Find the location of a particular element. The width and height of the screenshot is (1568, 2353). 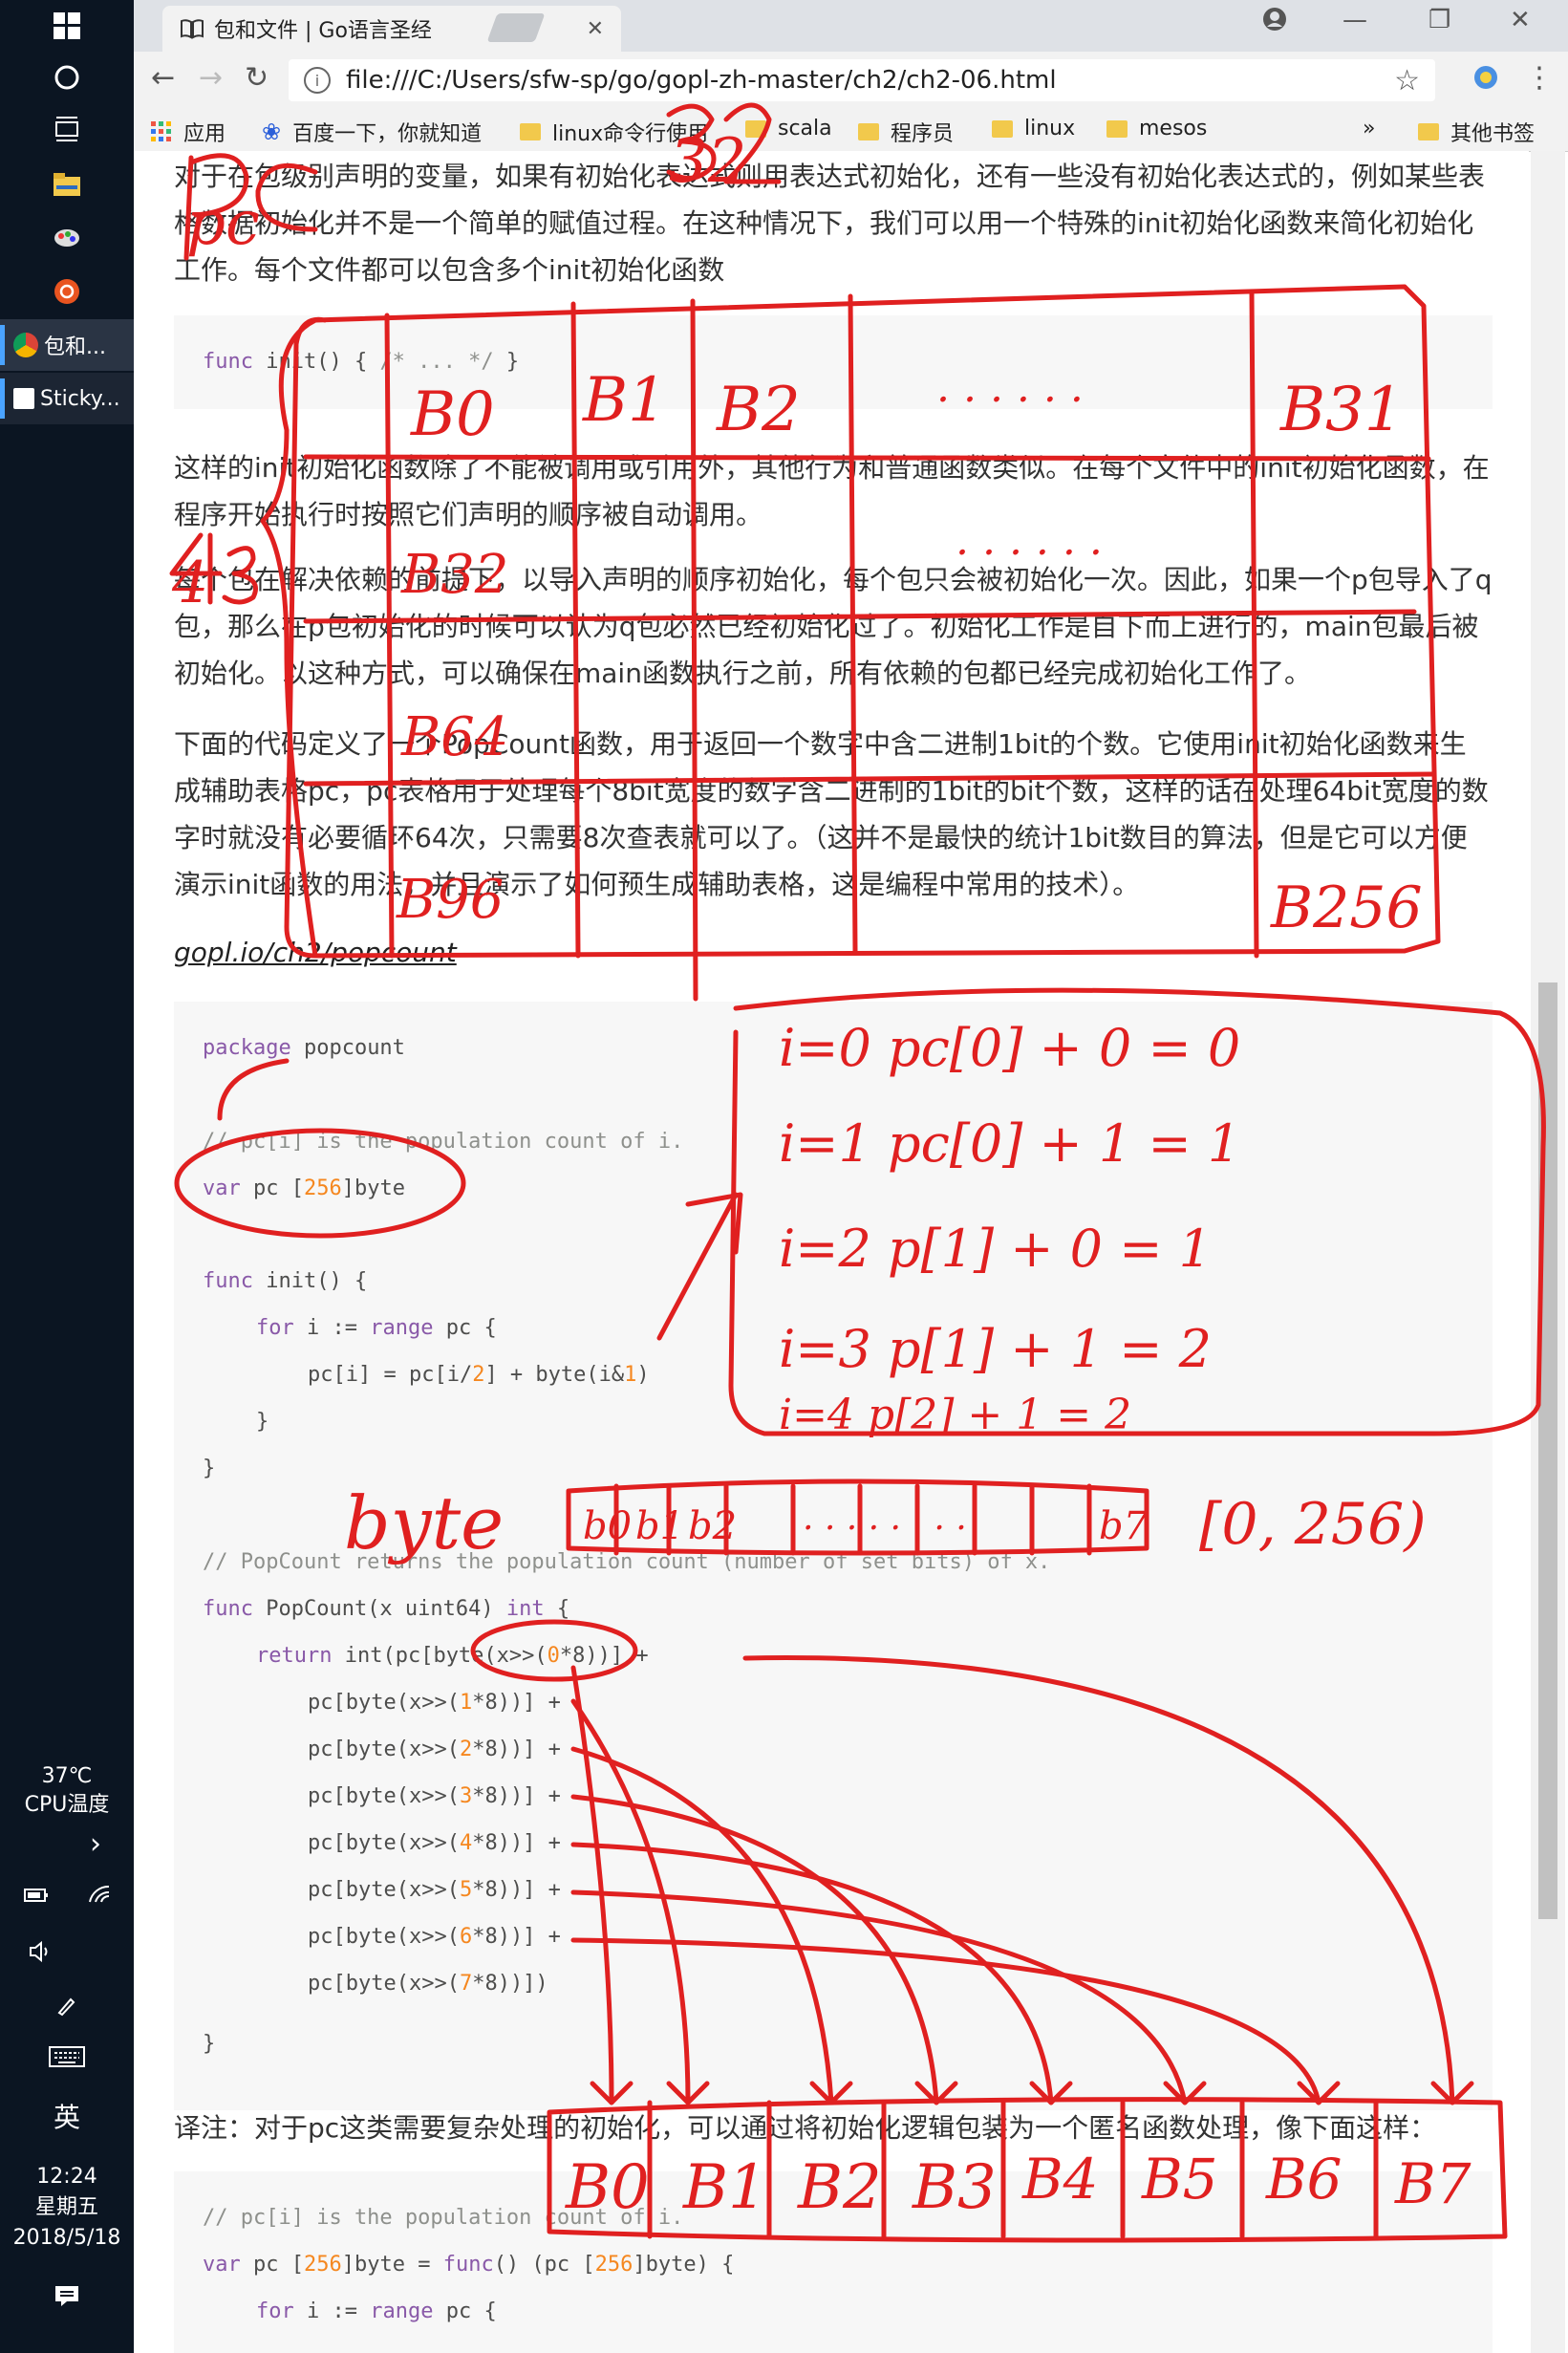

bottom-cell-b6: B6 is located at coordinates (1304, 2179).